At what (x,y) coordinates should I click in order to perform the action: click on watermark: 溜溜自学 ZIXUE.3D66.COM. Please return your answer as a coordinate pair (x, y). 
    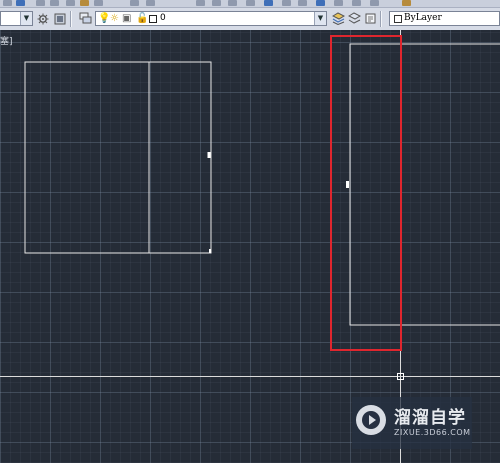
    Looking at the image, I should click on (412, 423).